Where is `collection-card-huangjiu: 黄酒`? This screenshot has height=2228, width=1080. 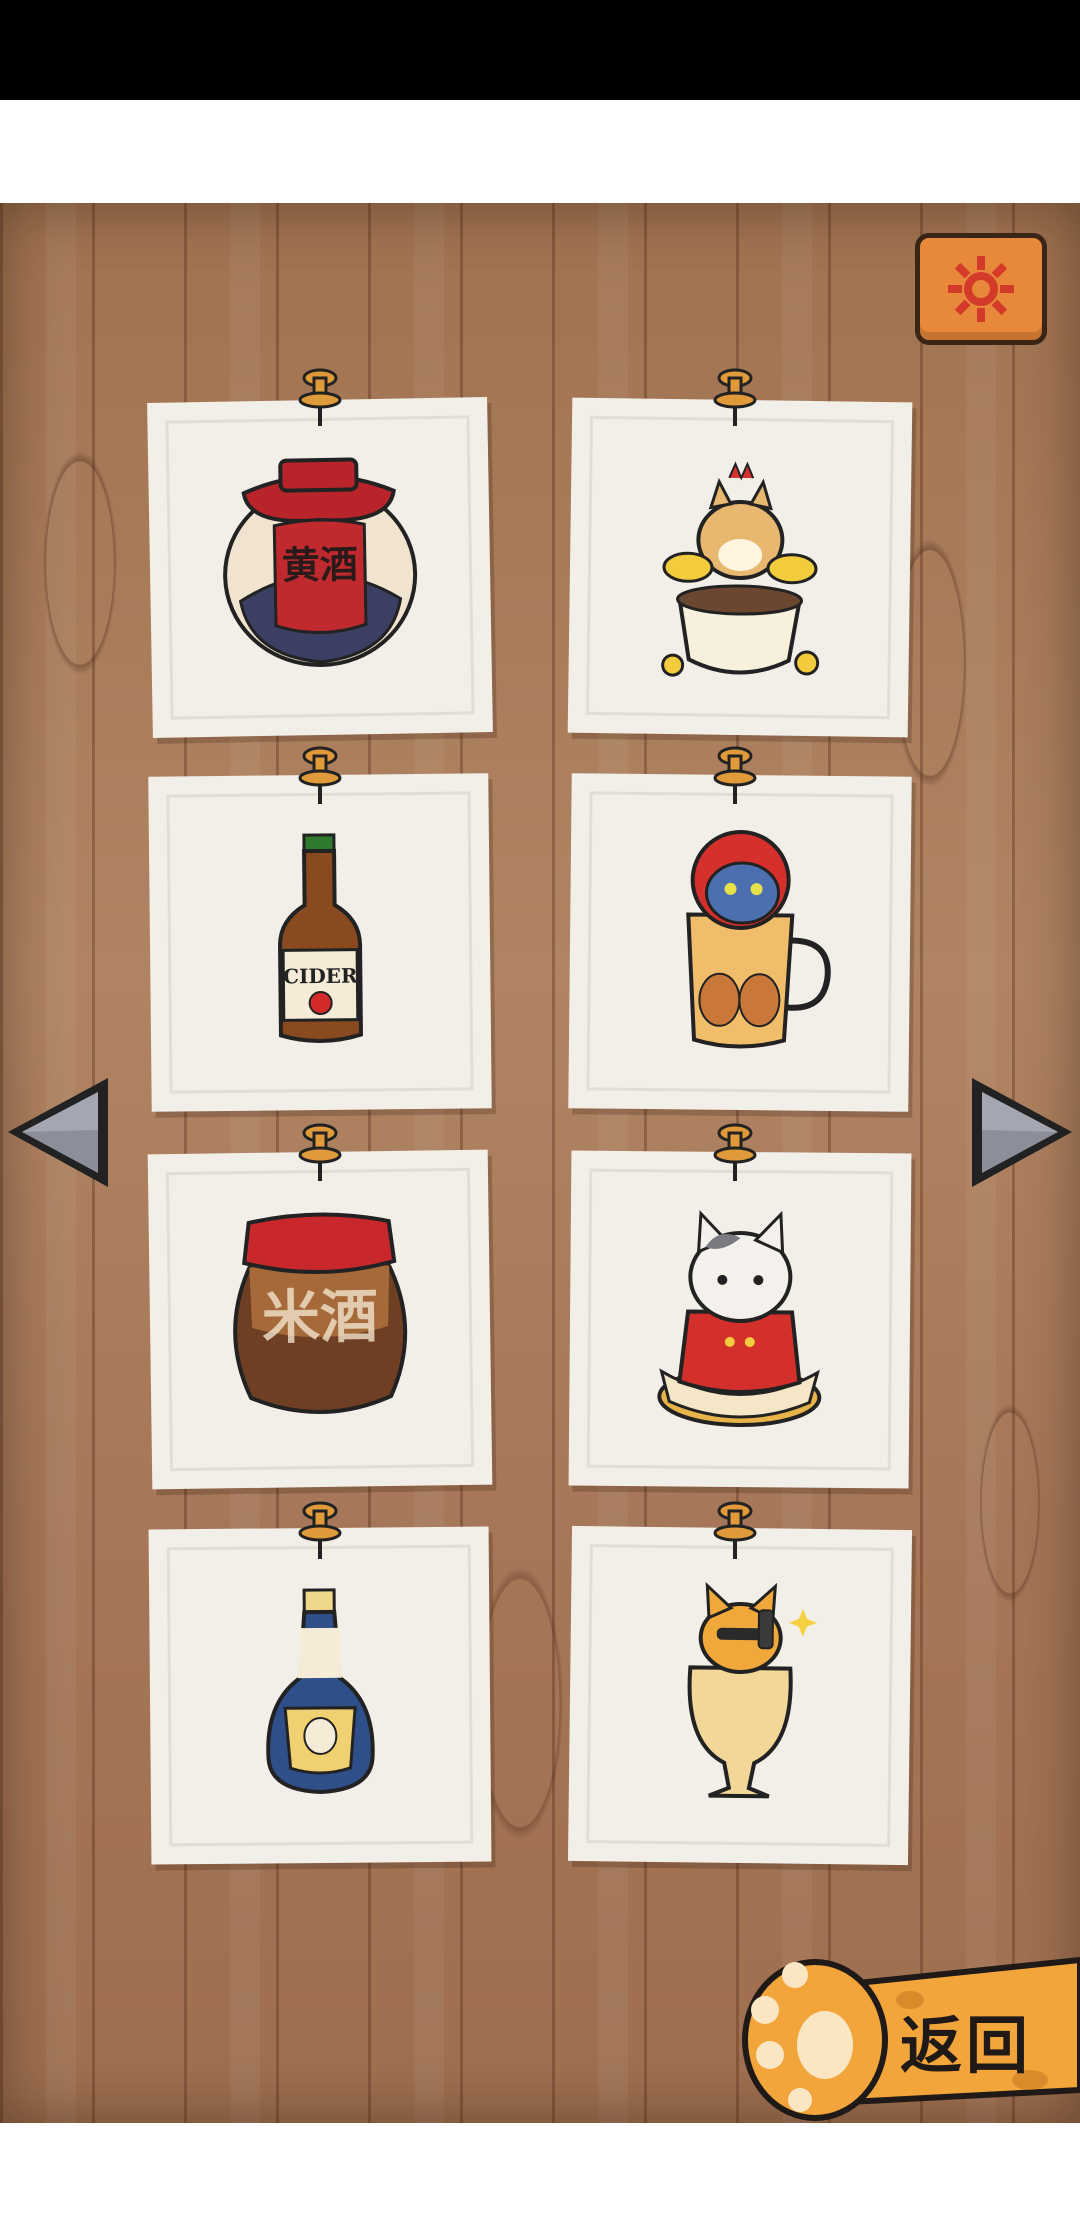
collection-card-huangjiu: 黄酒 is located at coordinates (320, 567).